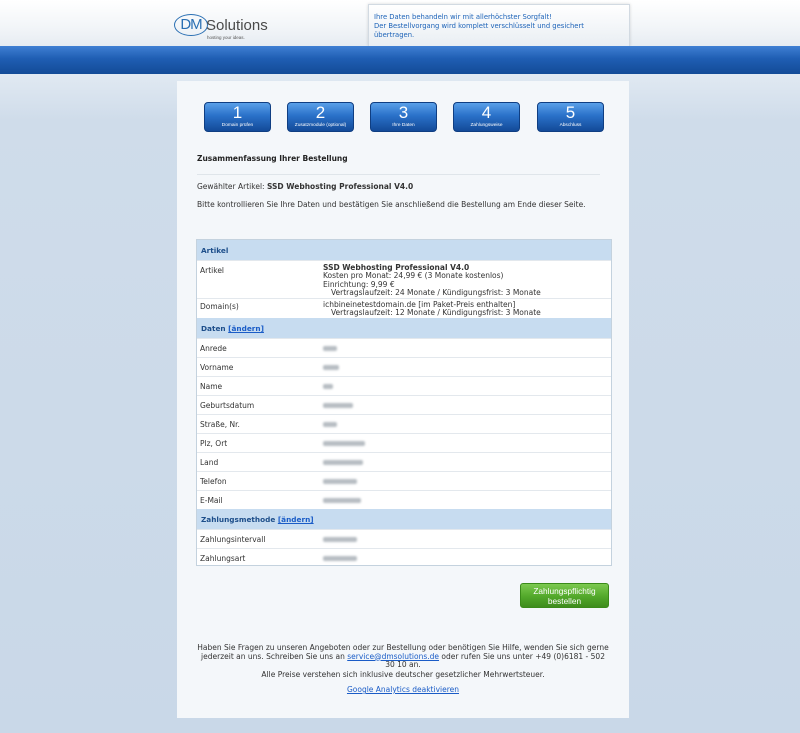 This screenshot has width=800, height=733. Describe the element at coordinates (404, 366) in the screenshot. I see `table-row: Vorname` at that location.